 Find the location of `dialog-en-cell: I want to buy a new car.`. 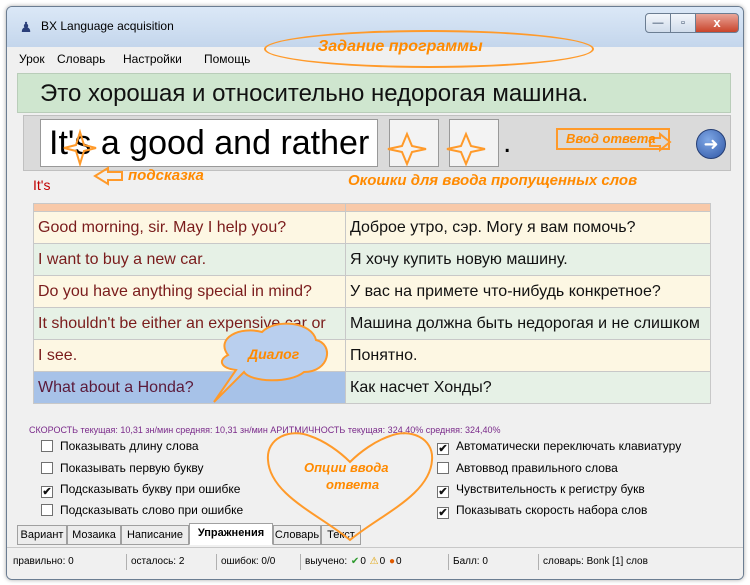

dialog-en-cell: I want to buy a new car. is located at coordinates (189, 259).